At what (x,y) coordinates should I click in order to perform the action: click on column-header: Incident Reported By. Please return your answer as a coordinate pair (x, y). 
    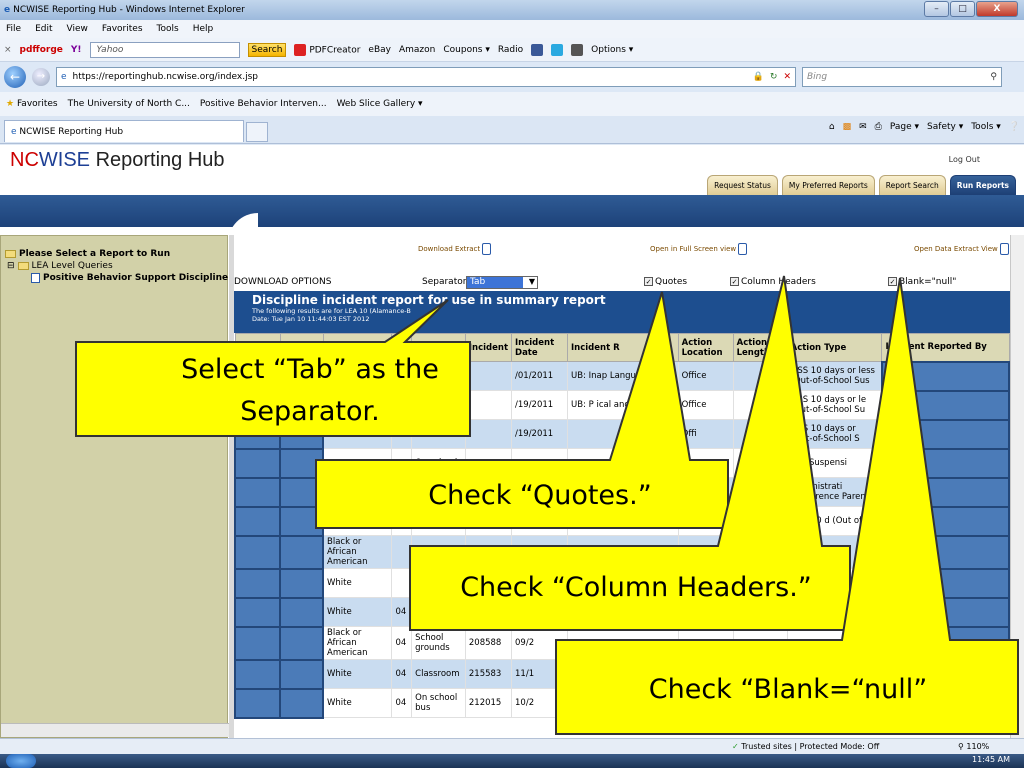
    Looking at the image, I should click on (945, 347).